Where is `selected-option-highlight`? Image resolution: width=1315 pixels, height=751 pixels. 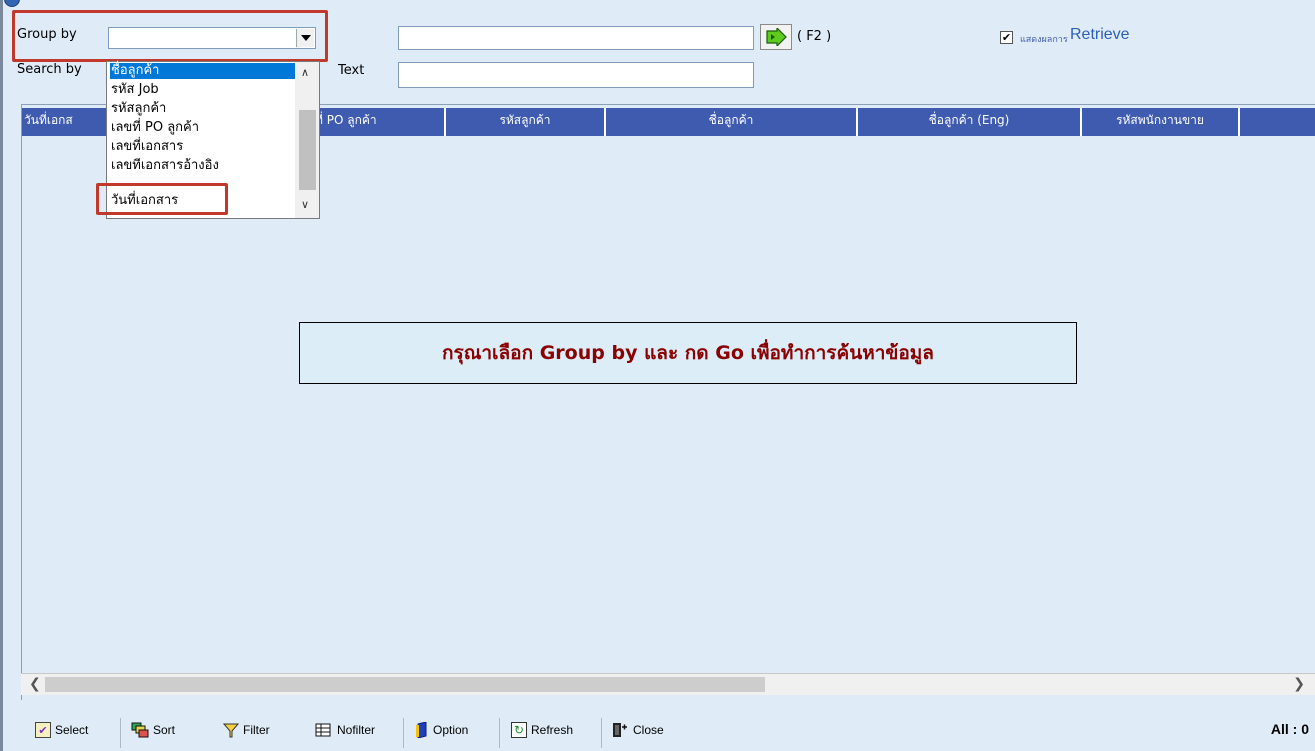 selected-option-highlight is located at coordinates (162, 199).